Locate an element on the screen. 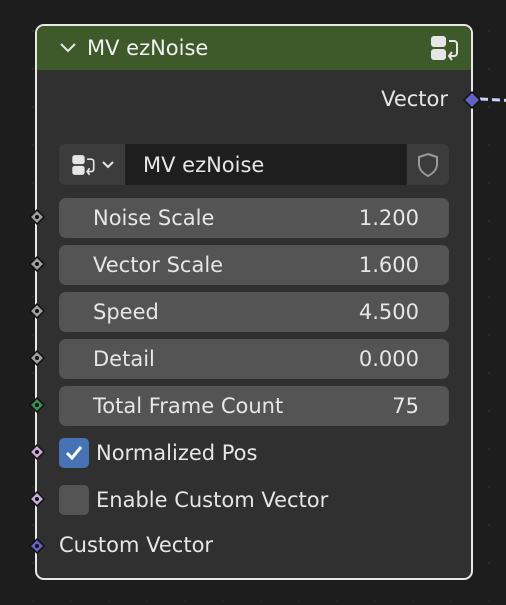 The width and height of the screenshot is (506, 605). node-group-selector: MV ezNoise is located at coordinates (254, 164).